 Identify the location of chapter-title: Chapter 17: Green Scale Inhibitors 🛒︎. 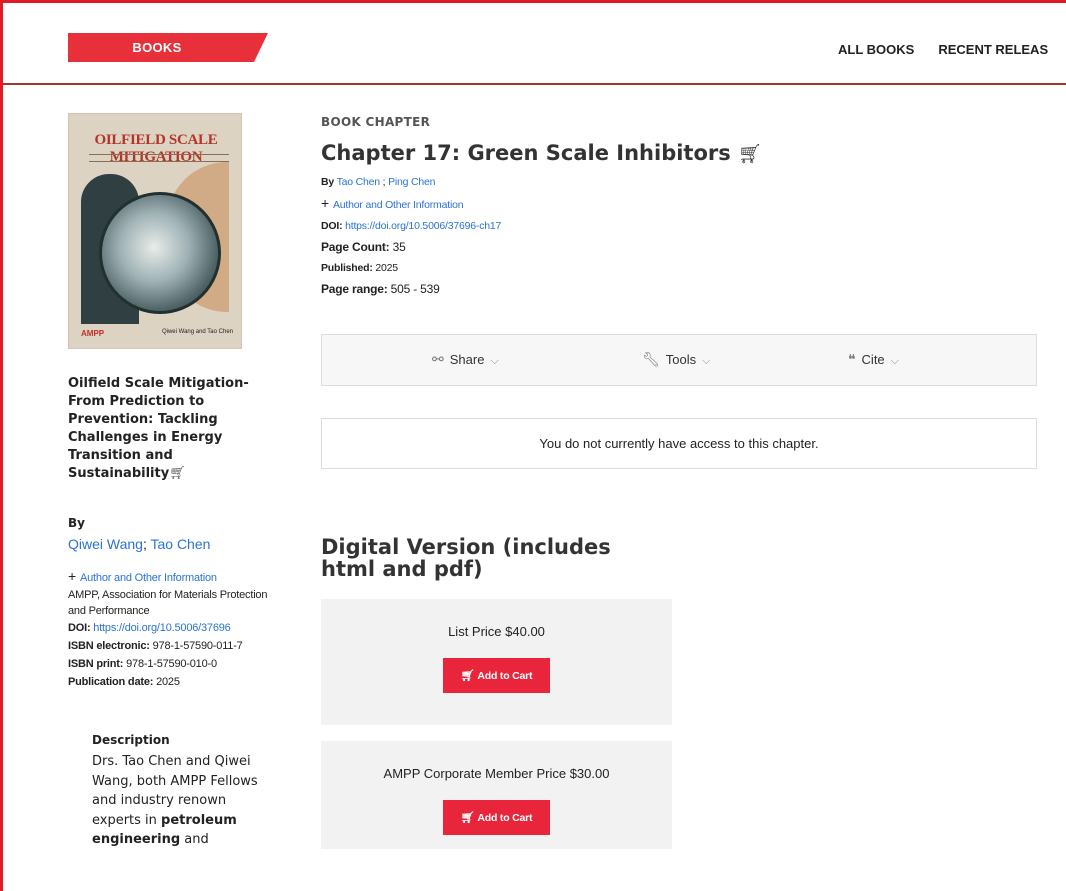
(541, 153).